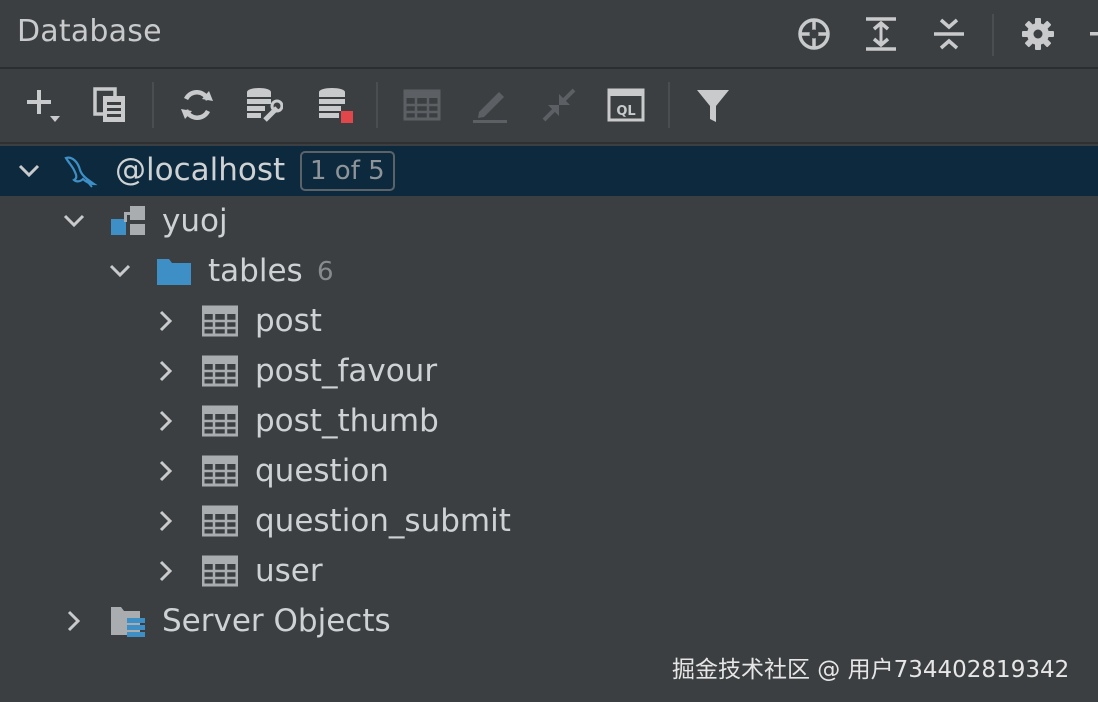  What do you see at coordinates (322, 471) in the screenshot?
I see `table-label: question` at bounding box center [322, 471].